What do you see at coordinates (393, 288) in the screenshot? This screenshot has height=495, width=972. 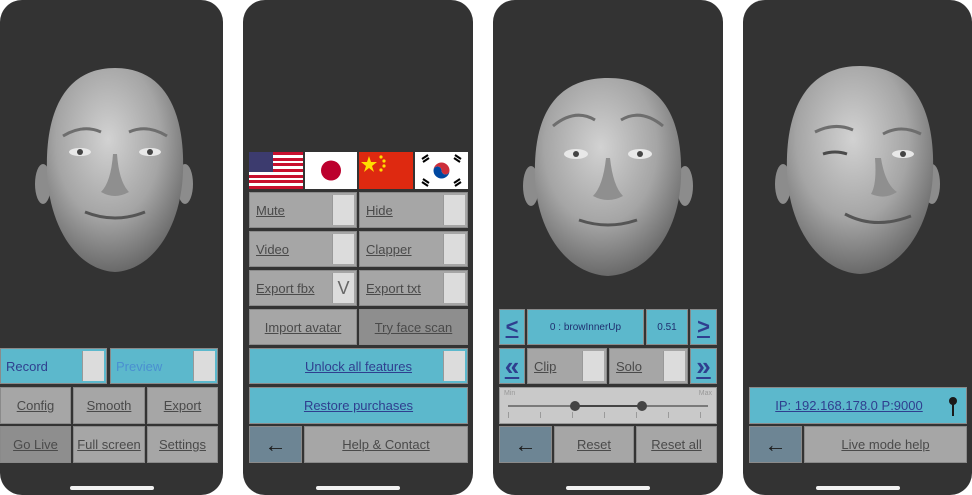 I see `export-txt-label: Export txt` at bounding box center [393, 288].